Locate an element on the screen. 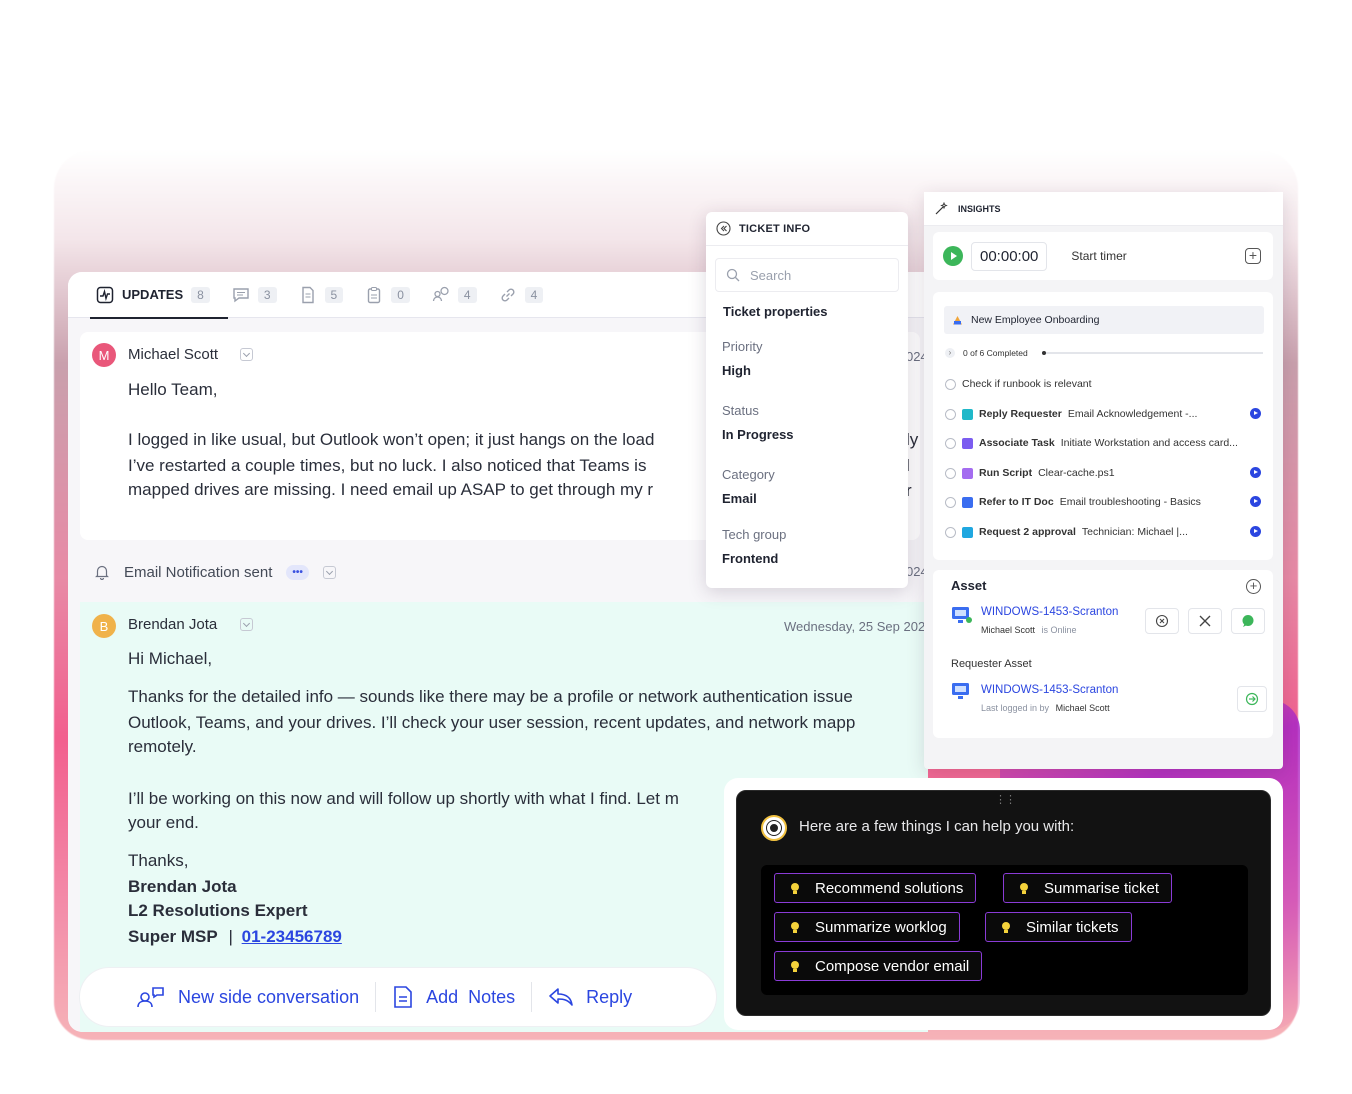  add-icon: + is located at coordinates (1253, 256).